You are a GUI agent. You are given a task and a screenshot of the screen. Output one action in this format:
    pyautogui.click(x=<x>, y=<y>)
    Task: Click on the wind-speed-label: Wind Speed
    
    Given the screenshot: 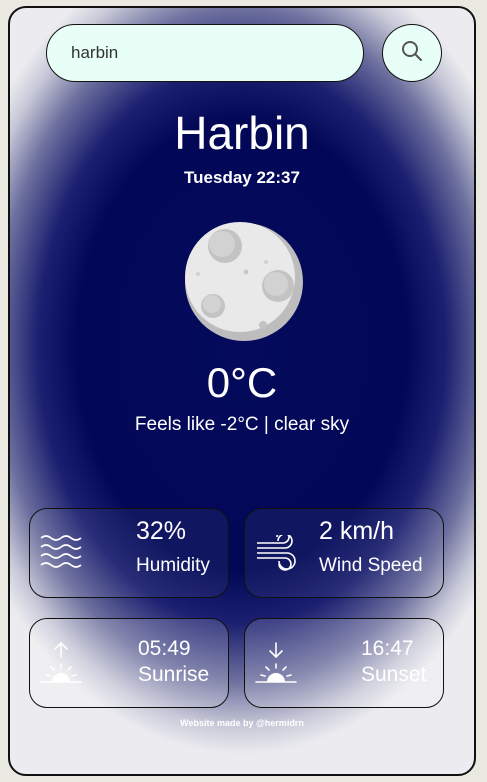 What is the action you would take?
    pyautogui.click(x=371, y=565)
    